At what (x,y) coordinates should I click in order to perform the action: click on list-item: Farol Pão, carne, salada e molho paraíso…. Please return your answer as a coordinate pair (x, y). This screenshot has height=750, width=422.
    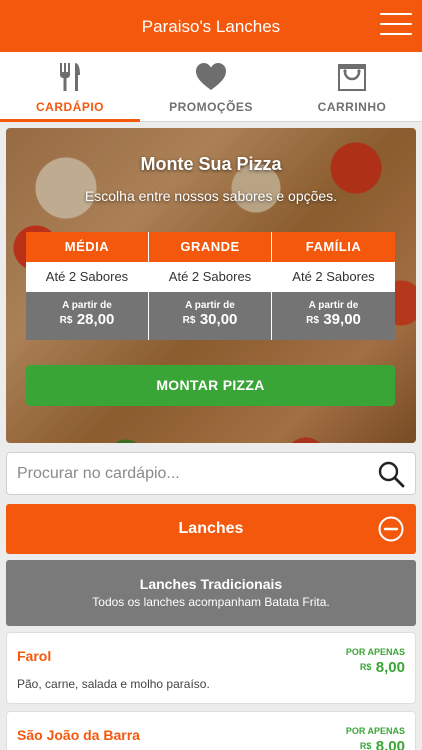
    Looking at the image, I should click on (211, 668).